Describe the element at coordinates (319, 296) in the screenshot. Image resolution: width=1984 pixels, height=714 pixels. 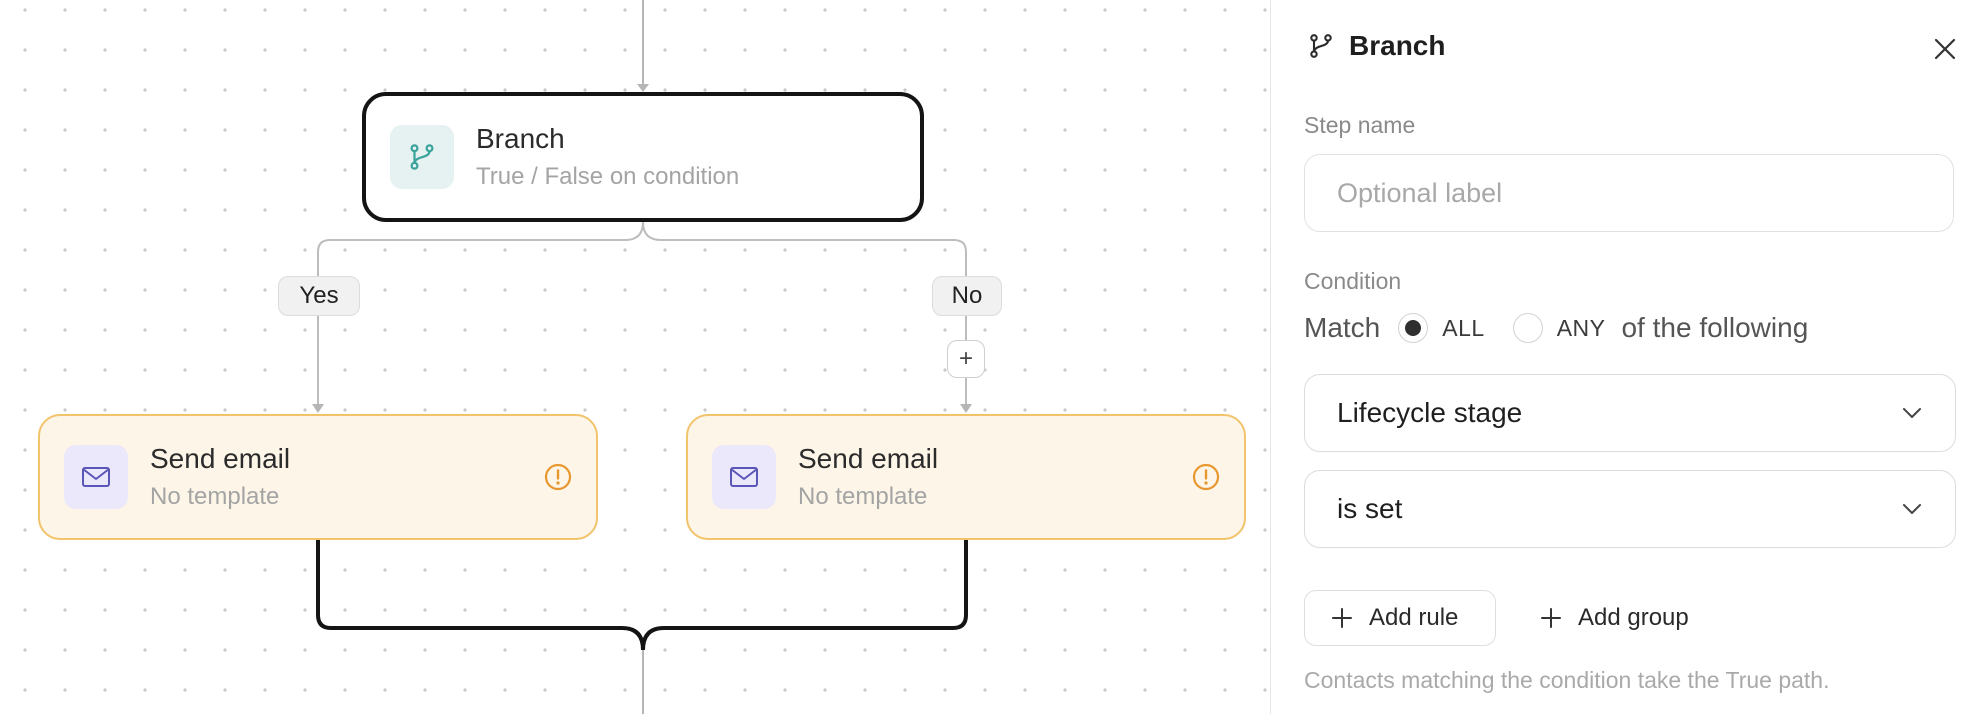
I see `edge-label-yes: Yes` at that location.